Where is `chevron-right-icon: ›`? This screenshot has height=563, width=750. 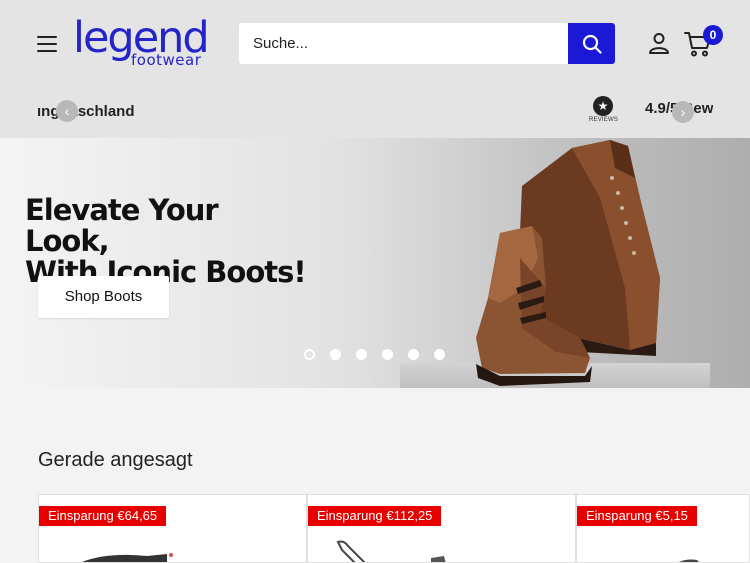 chevron-right-icon: › is located at coordinates (683, 112).